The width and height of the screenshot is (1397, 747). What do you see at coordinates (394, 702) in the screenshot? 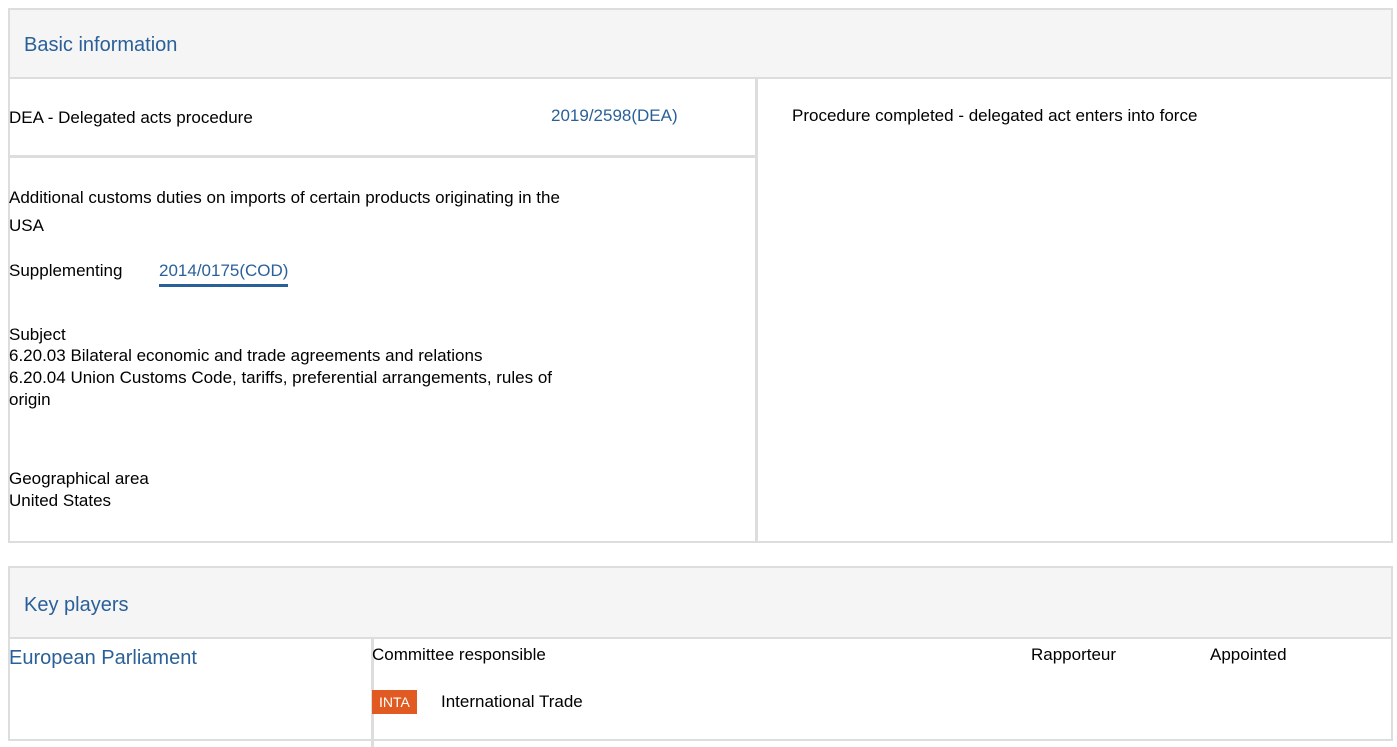
I see `committee-badge: INTA` at bounding box center [394, 702].